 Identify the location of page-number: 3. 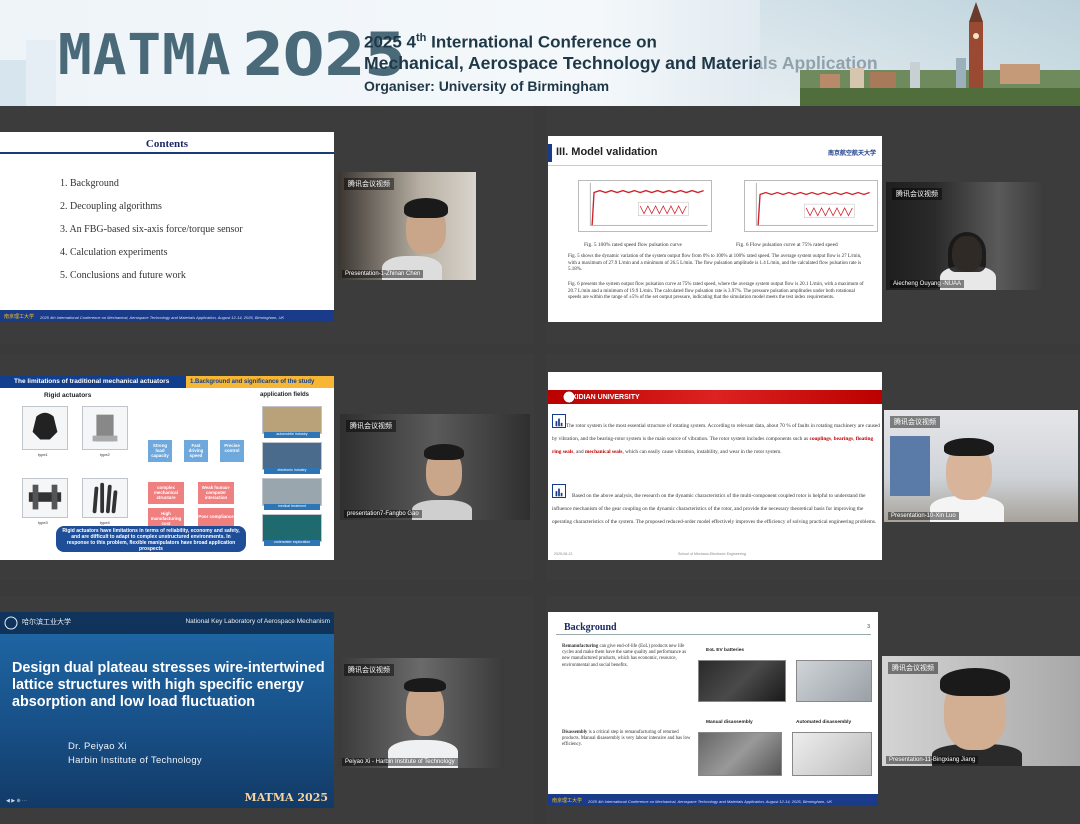
(868, 627).